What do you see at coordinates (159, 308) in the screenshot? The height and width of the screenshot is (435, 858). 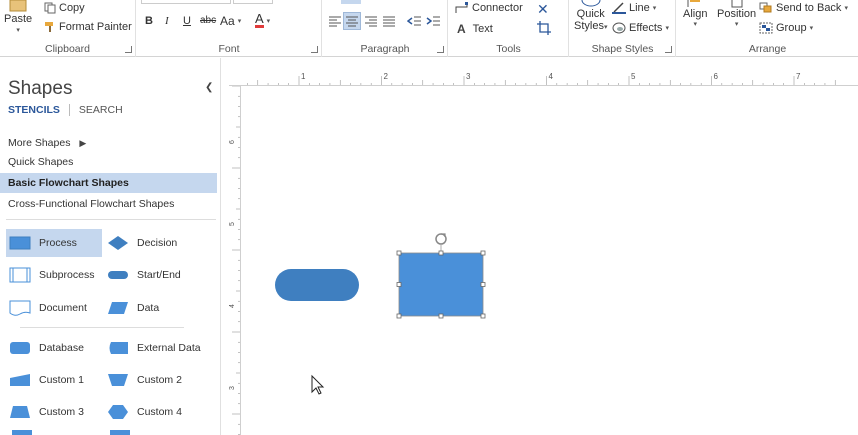 I see `shape-data: Data` at bounding box center [159, 308].